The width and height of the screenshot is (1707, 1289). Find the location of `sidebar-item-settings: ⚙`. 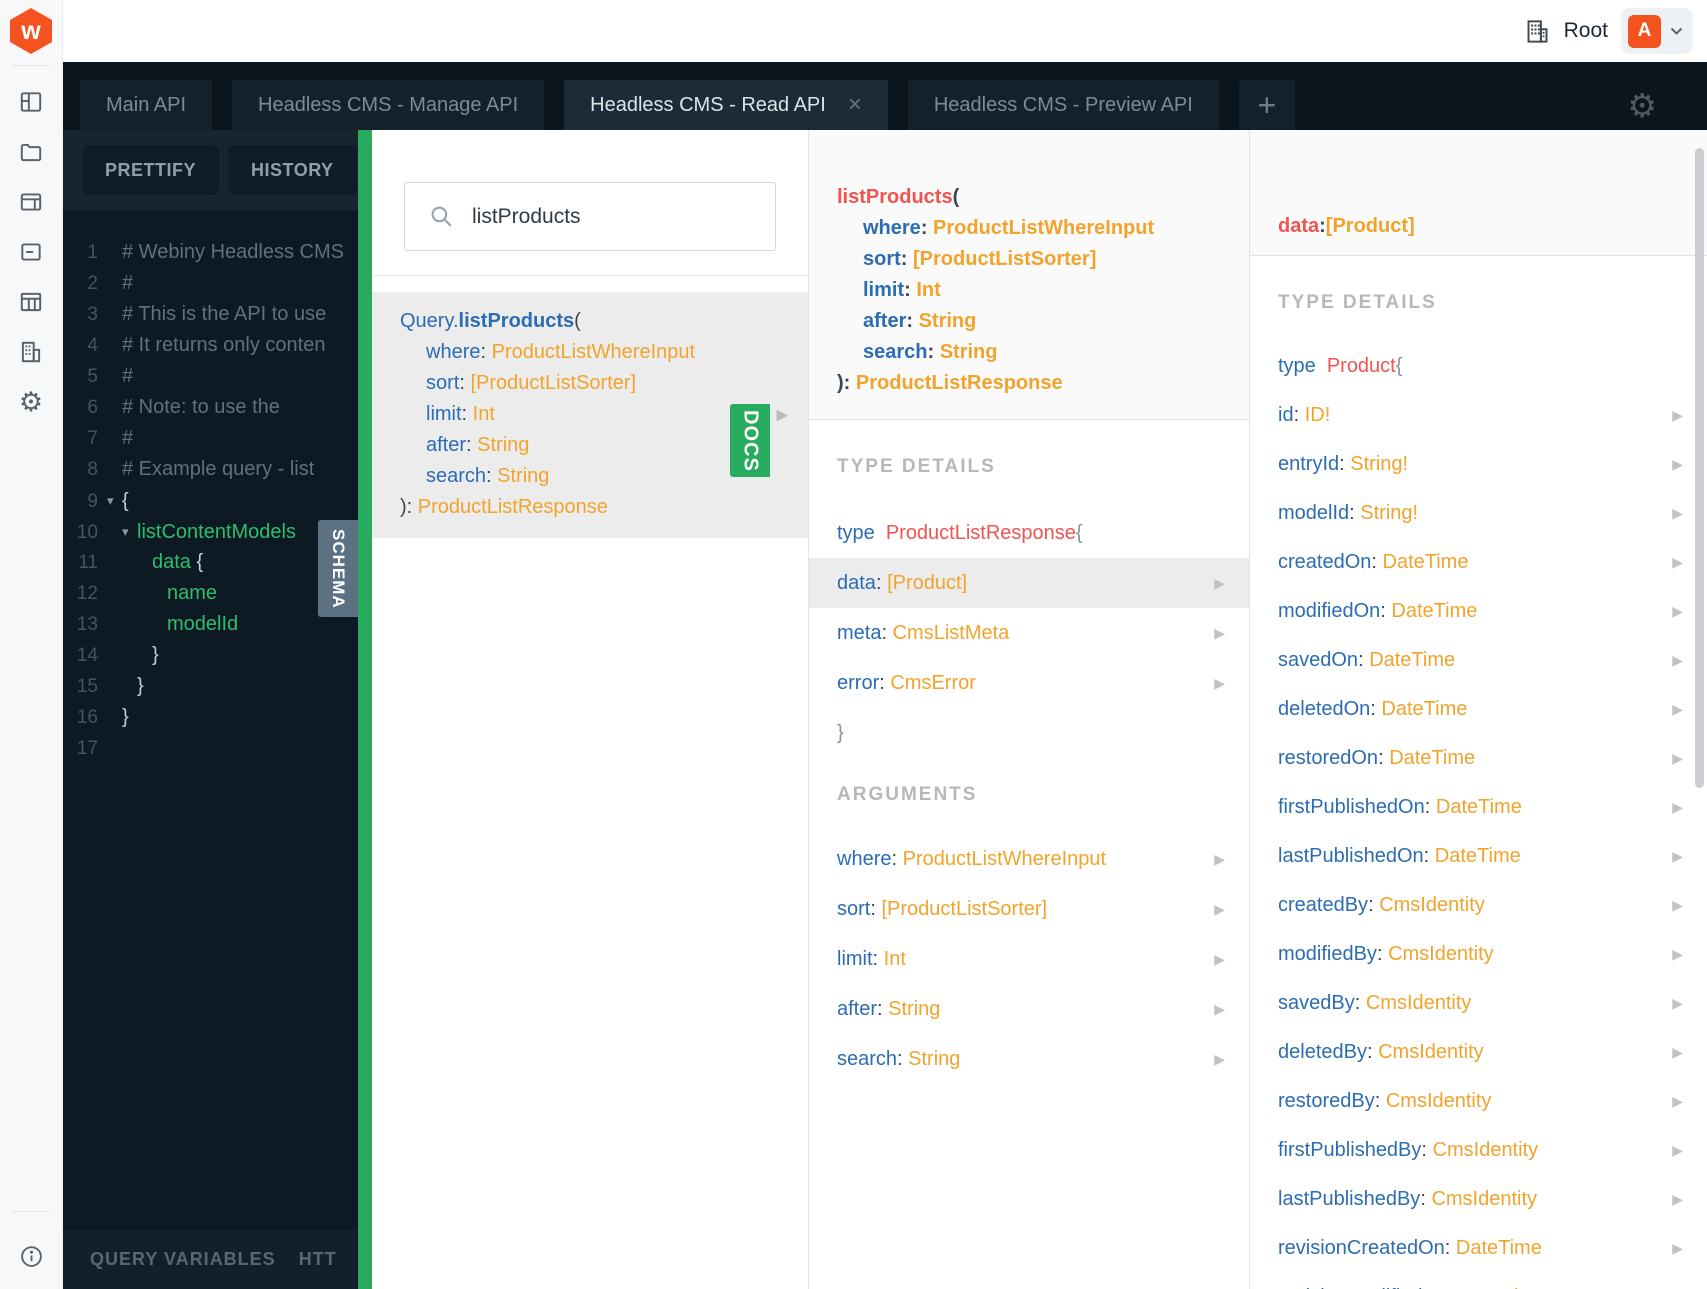

sidebar-item-settings: ⚙ is located at coordinates (31, 402).